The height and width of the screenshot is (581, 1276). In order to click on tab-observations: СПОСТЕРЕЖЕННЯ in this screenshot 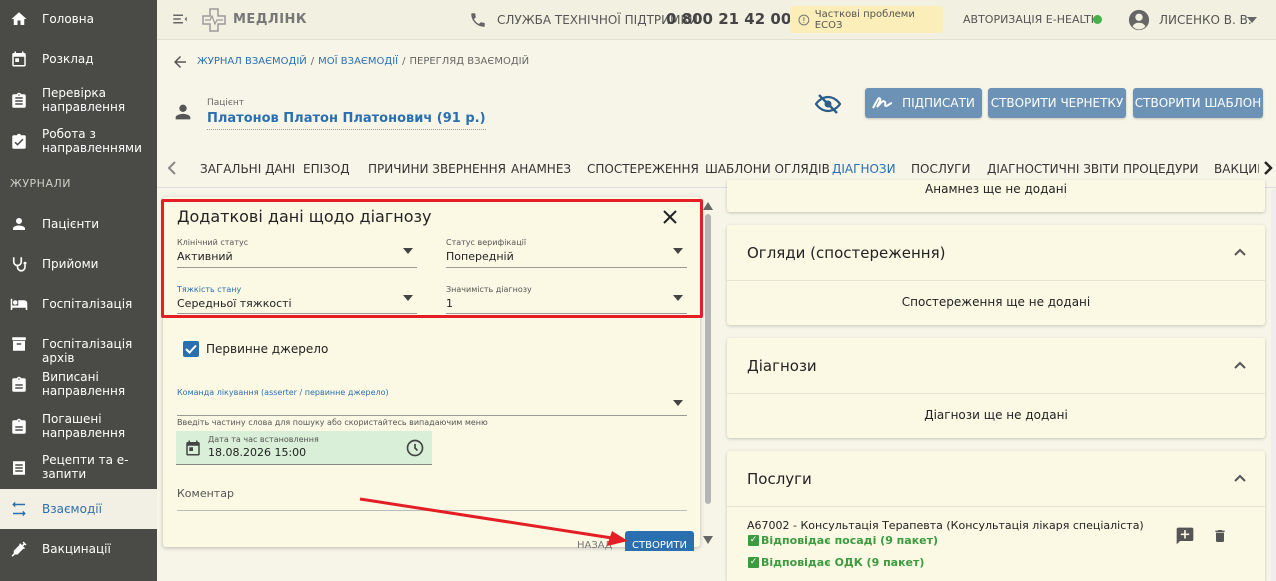, I will do `click(643, 169)`.